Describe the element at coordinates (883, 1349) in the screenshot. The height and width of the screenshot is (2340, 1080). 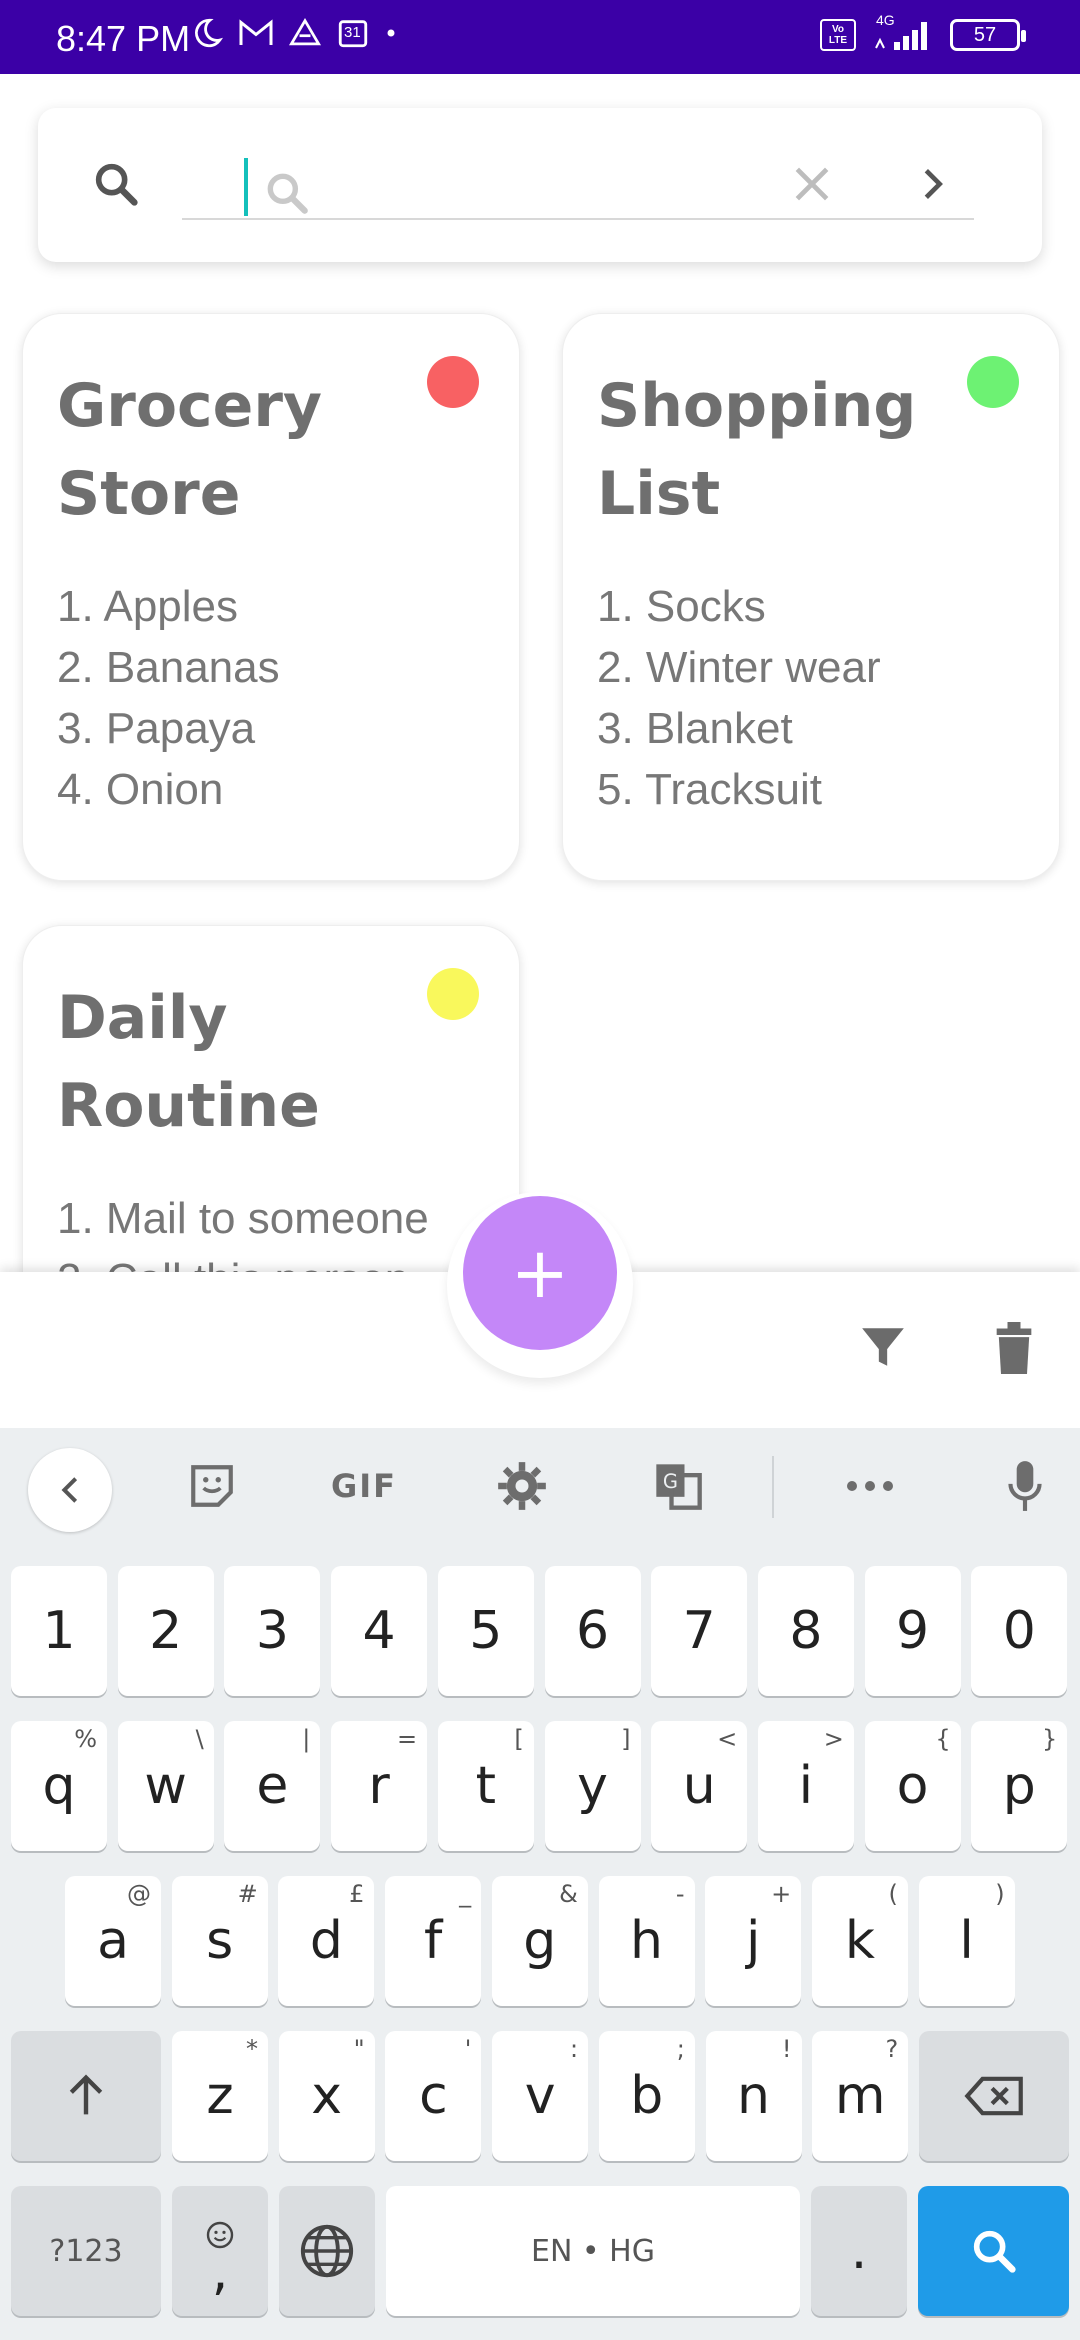
I see `filter-icon` at that location.